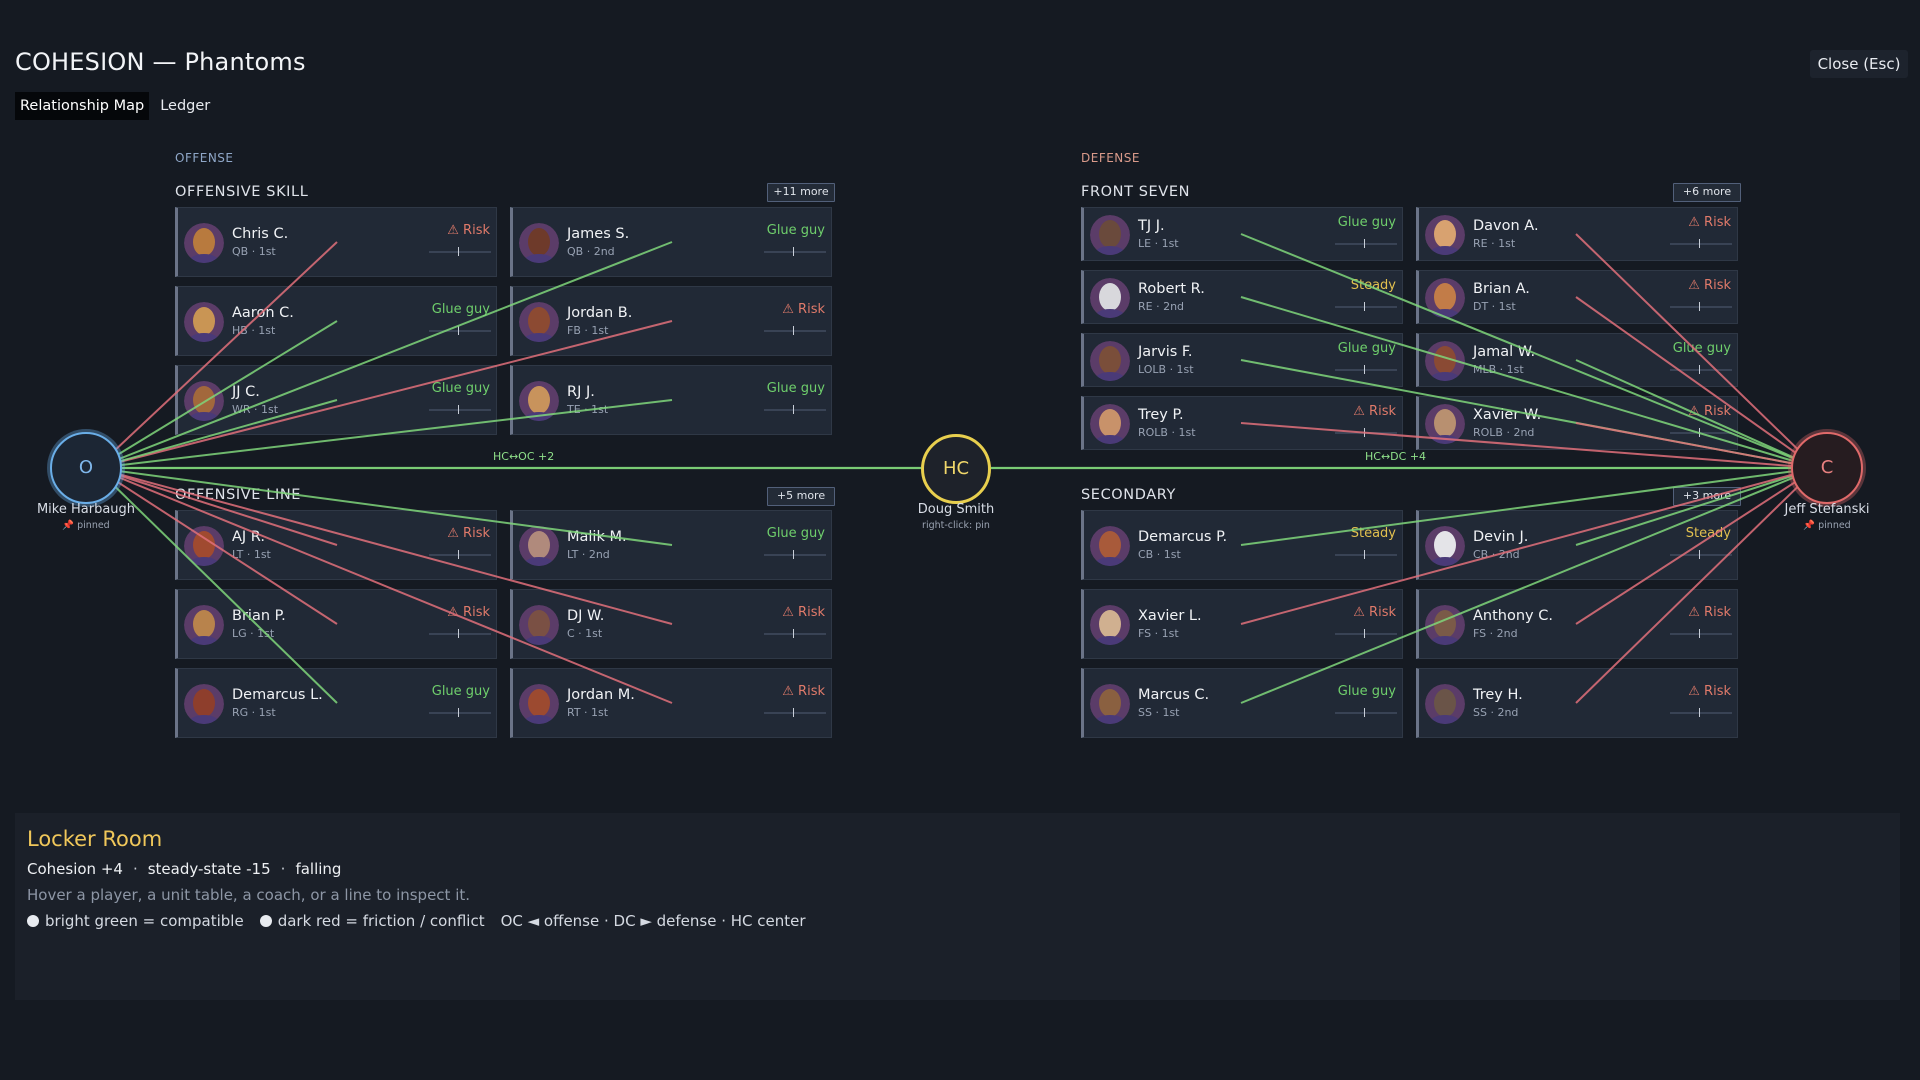  I want to click on player-card: Anthony C. FS · 2nd ⚠ Risk, so click(1577, 624).